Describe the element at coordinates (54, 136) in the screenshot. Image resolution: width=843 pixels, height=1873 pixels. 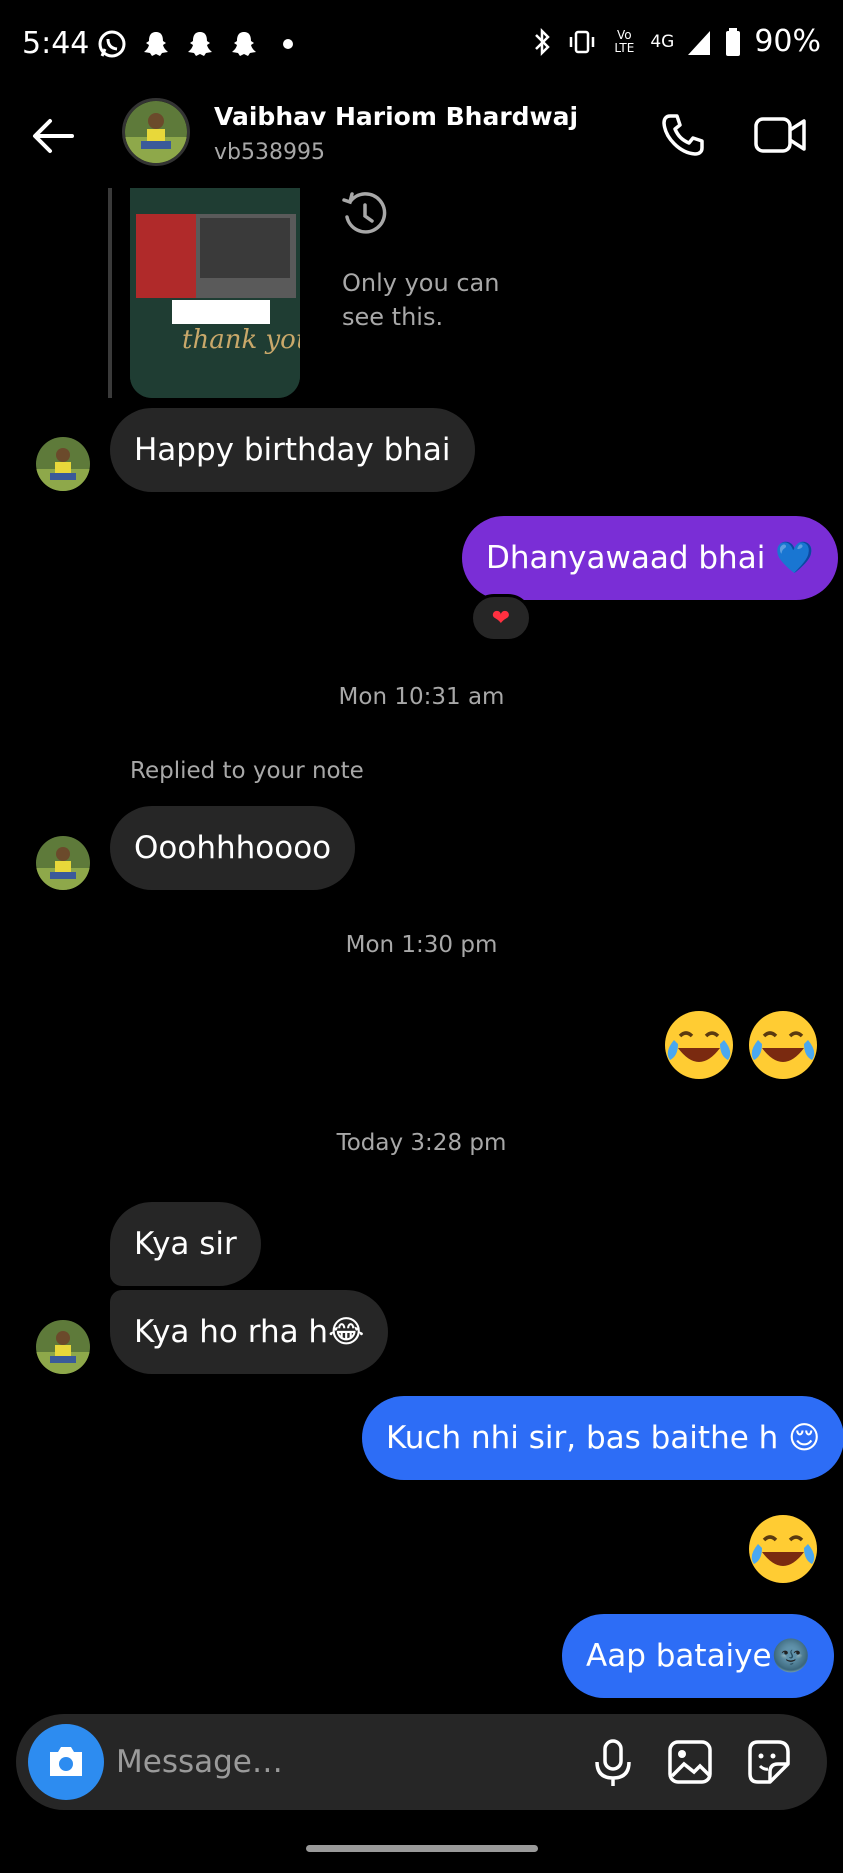
I see `back-arrow-icon` at that location.